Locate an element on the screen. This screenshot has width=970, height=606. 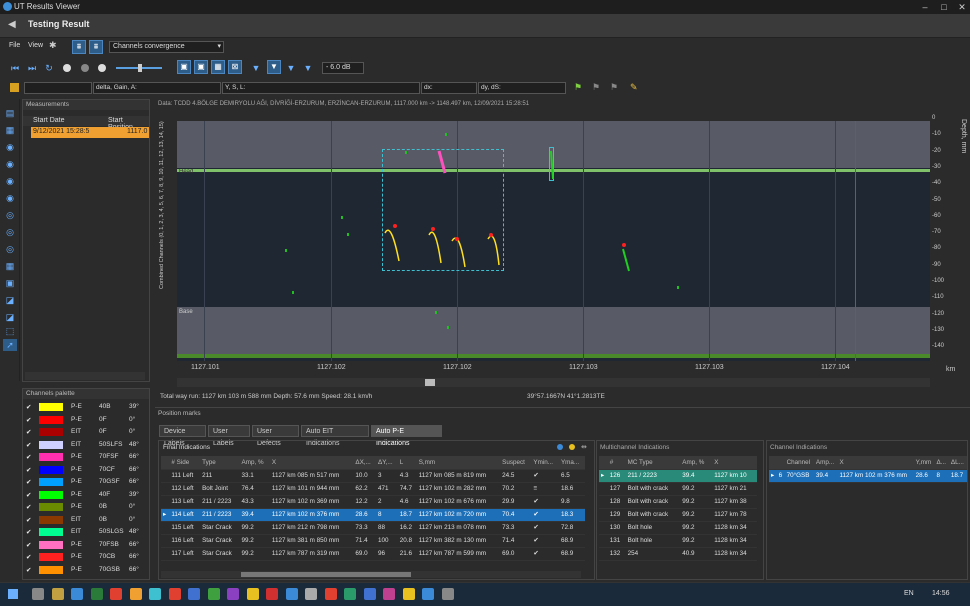
palette-row: ✔ EIT 0B 0° is located at coordinates (87, 520).